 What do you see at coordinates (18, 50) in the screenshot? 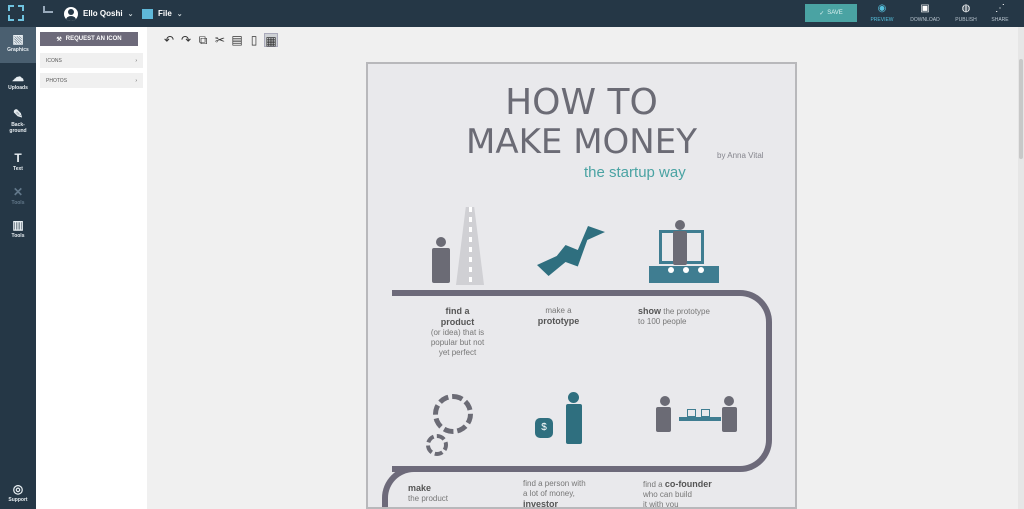
I see `sidebar-item-label: Graphics` at bounding box center [18, 50].